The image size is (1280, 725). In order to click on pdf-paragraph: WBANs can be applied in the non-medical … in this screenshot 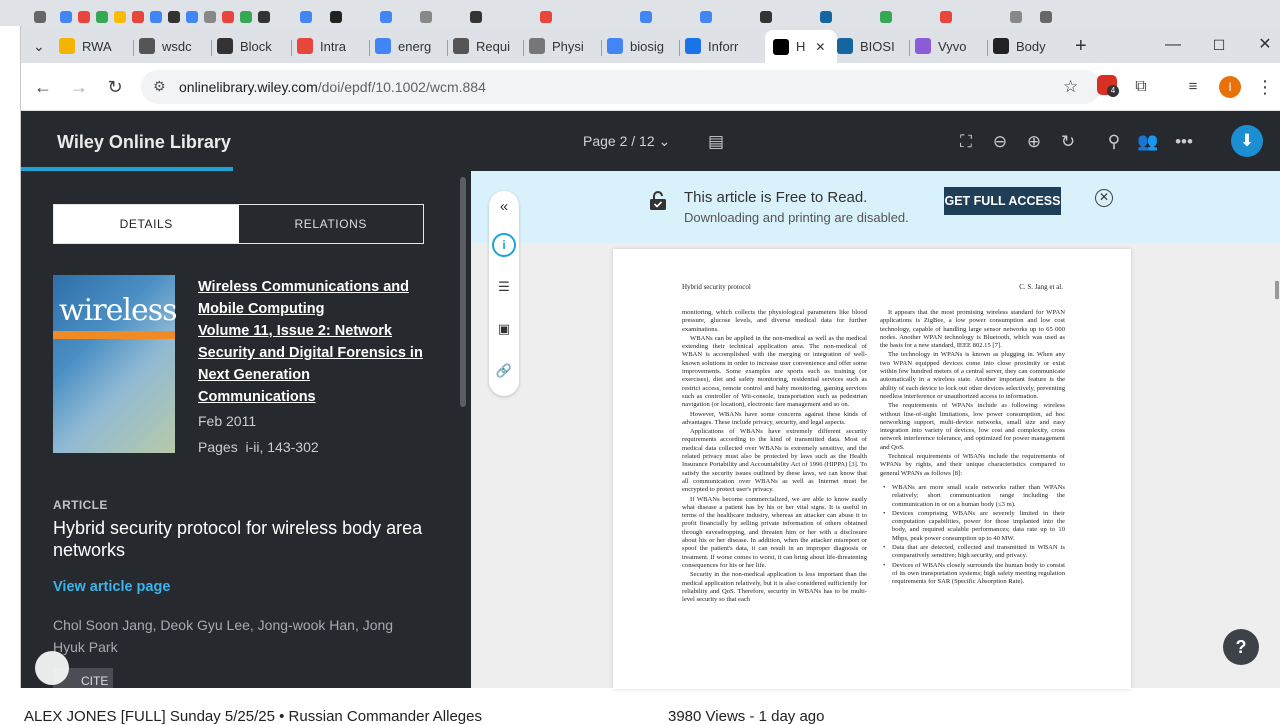, I will do `click(774, 371)`.